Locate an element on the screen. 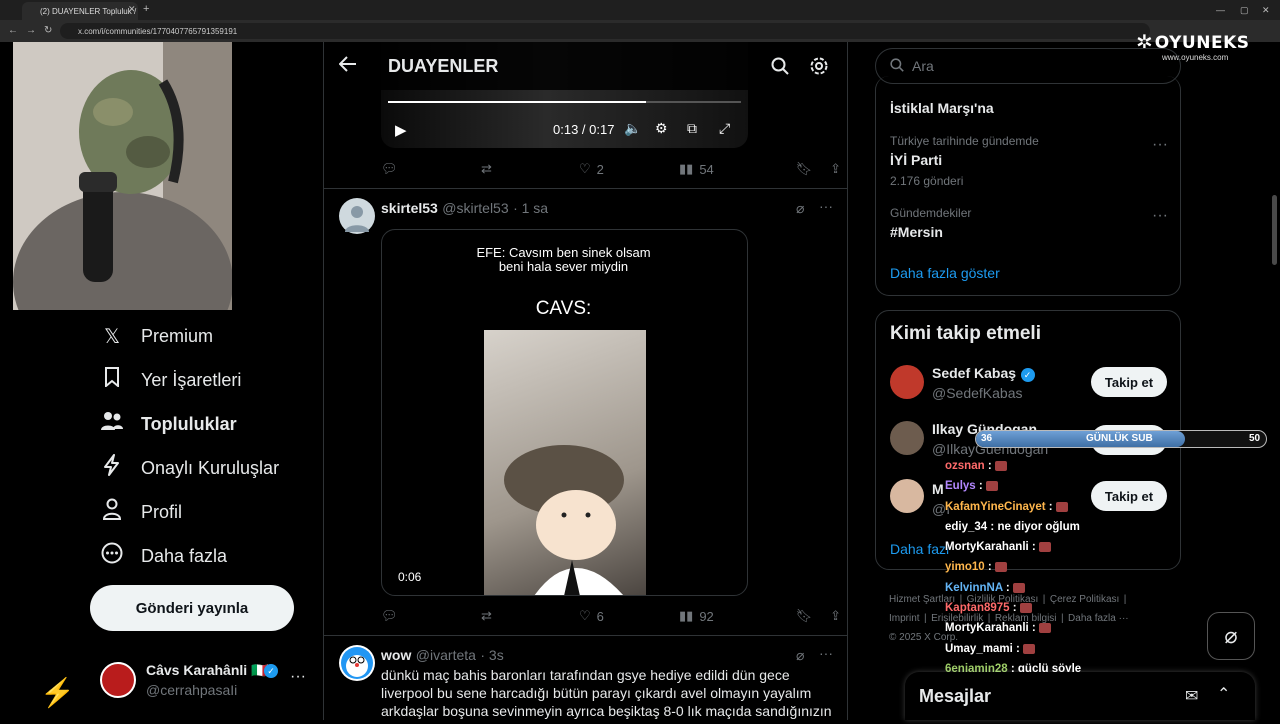 The image size is (1280, 724). video-settings-icon: ⚙ is located at coordinates (661, 128).